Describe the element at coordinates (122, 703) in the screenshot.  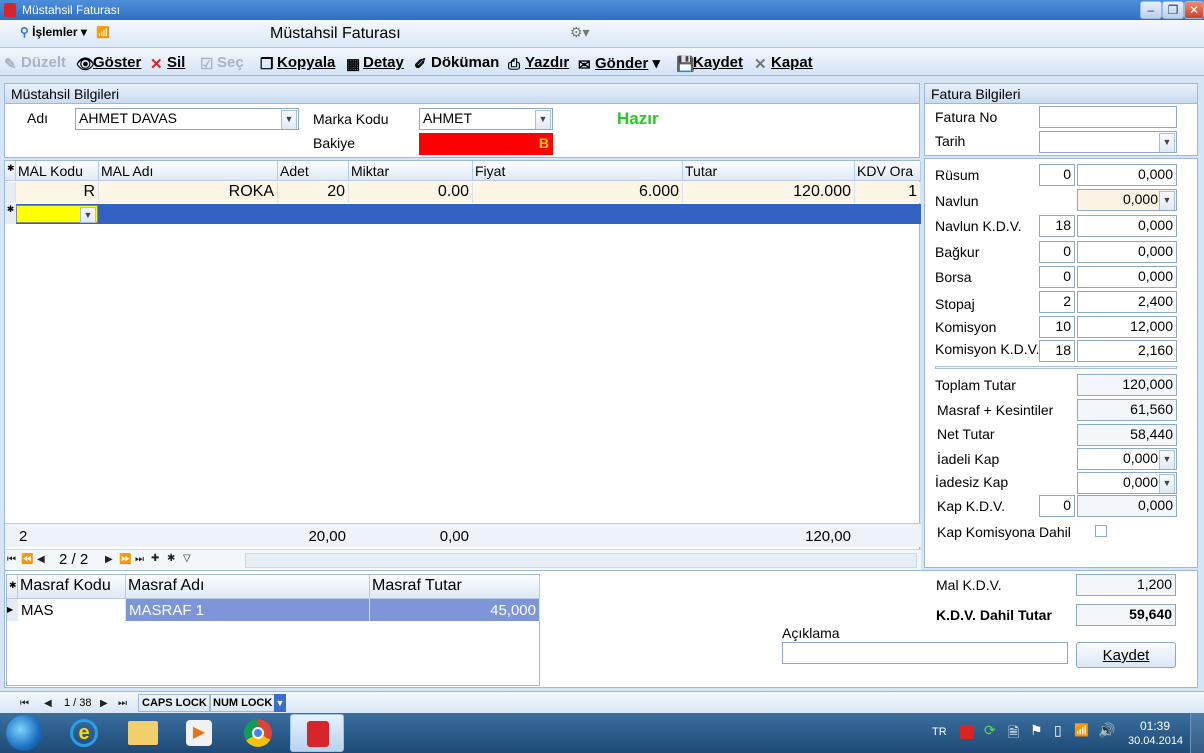
I see `record-last-icon: ⏭` at that location.